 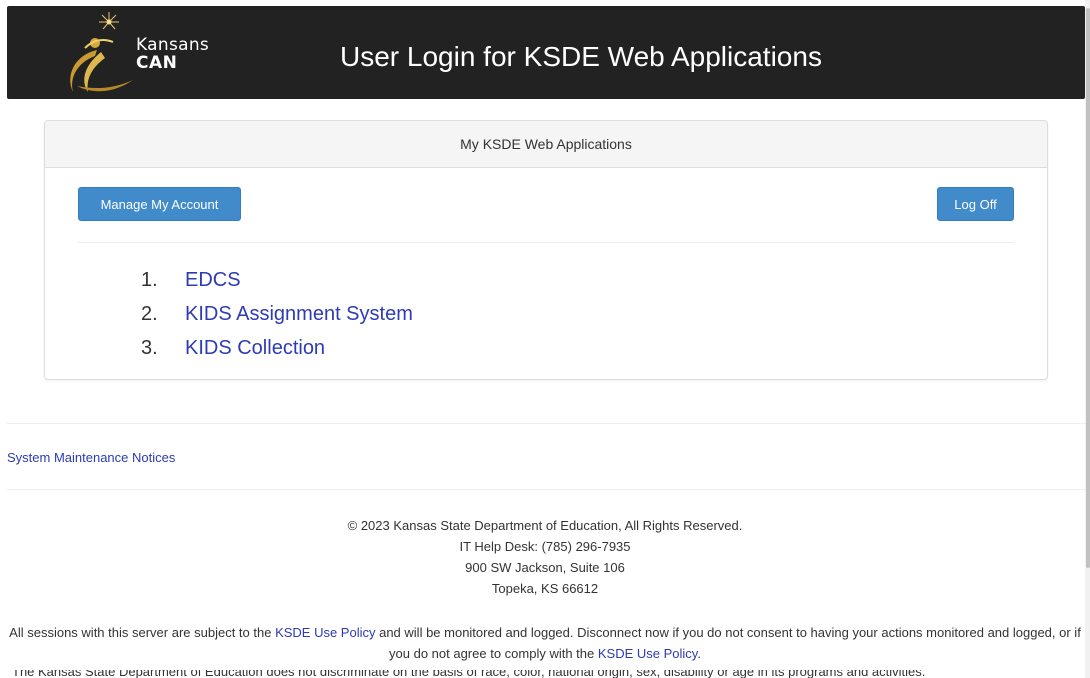 I want to click on address-line-1: 900 SW Jackson, Suite 106, so click(x=545, y=567).